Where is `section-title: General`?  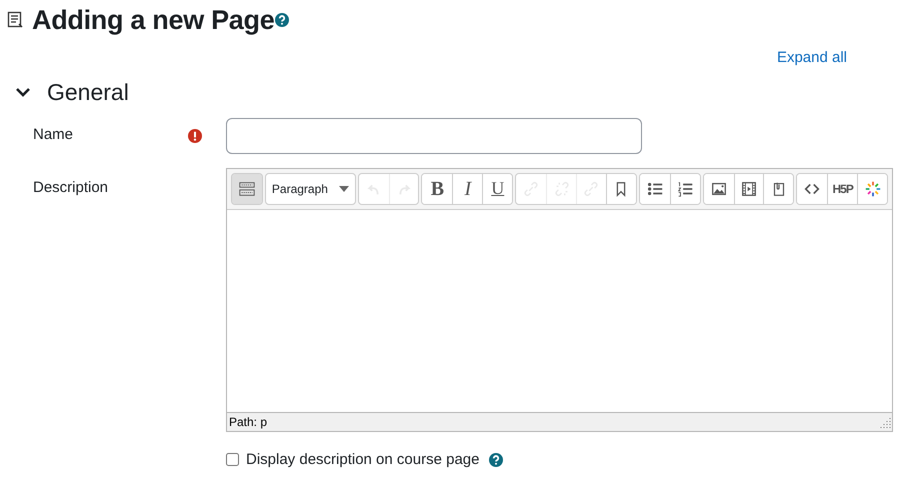
section-title: General is located at coordinates (88, 92).